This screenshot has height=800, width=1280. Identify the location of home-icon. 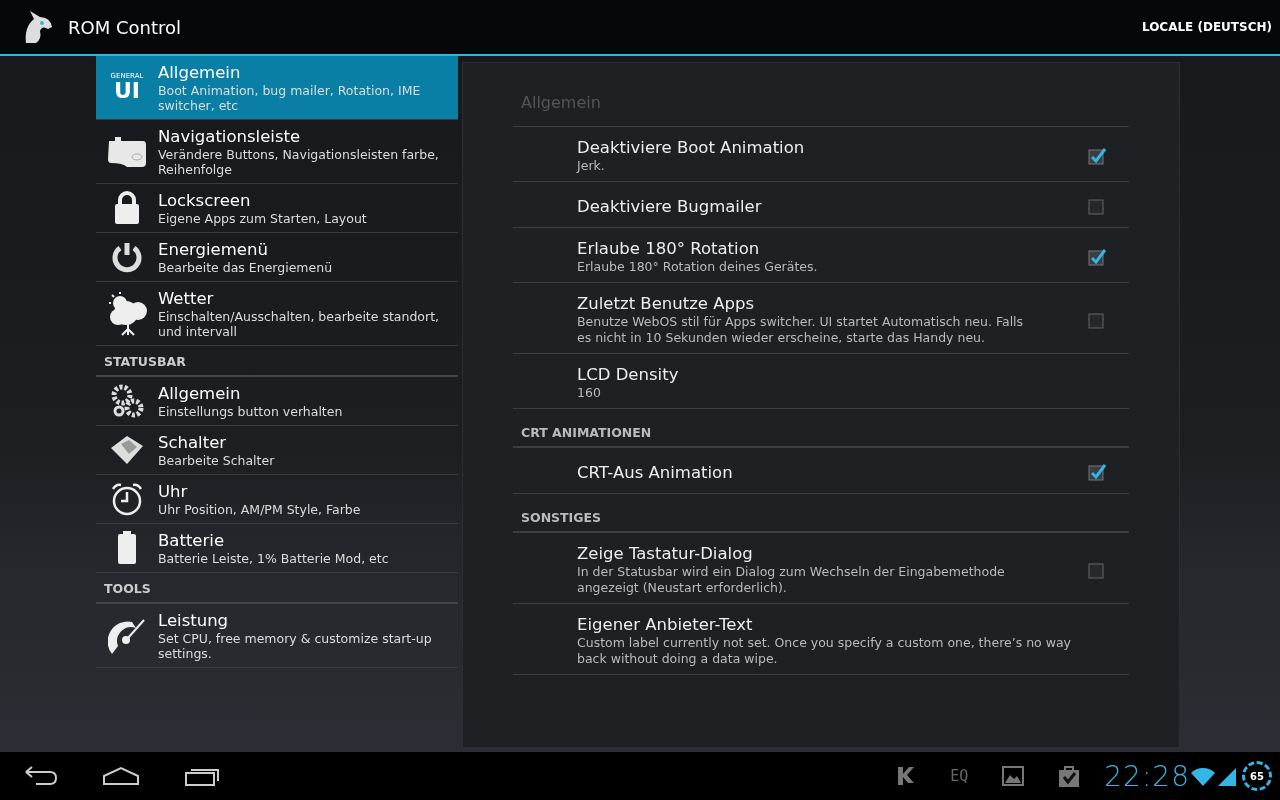
(121, 776).